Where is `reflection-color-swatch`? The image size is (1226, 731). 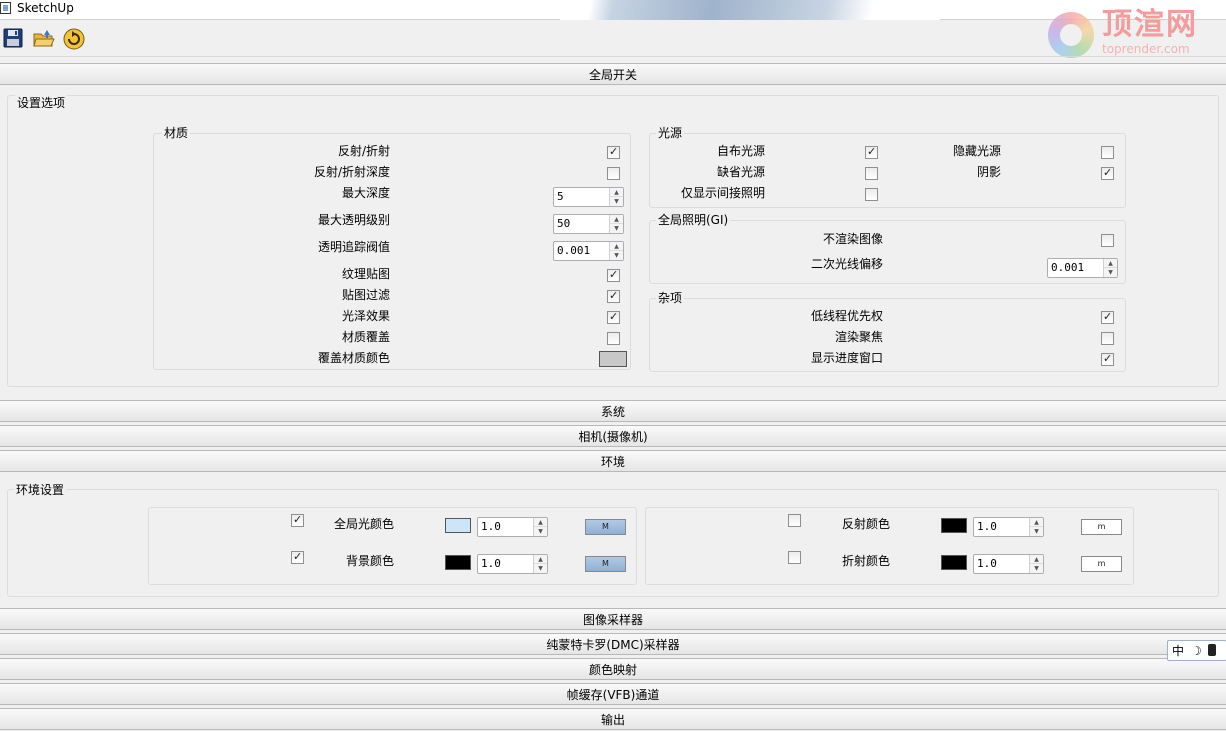
reflection-color-swatch is located at coordinates (954, 525).